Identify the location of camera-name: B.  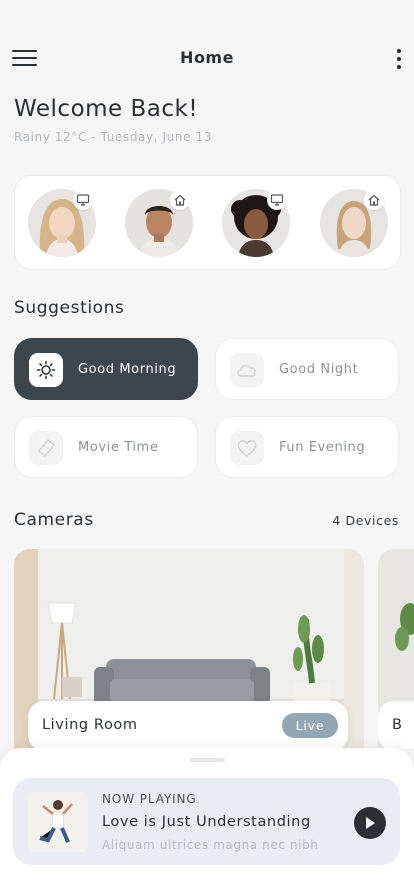
(397, 725).